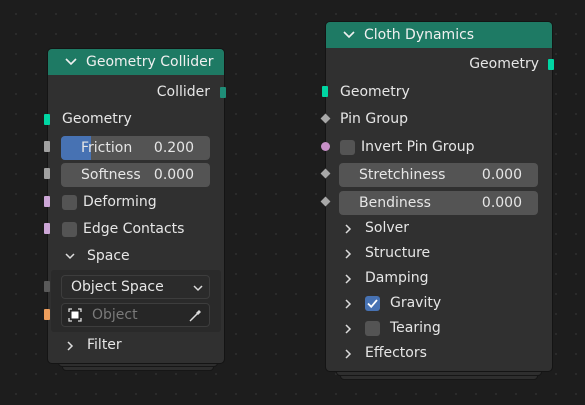 The height and width of the screenshot is (405, 585). What do you see at coordinates (374, 119) in the screenshot?
I see `pin-group-label: Pin Group` at bounding box center [374, 119].